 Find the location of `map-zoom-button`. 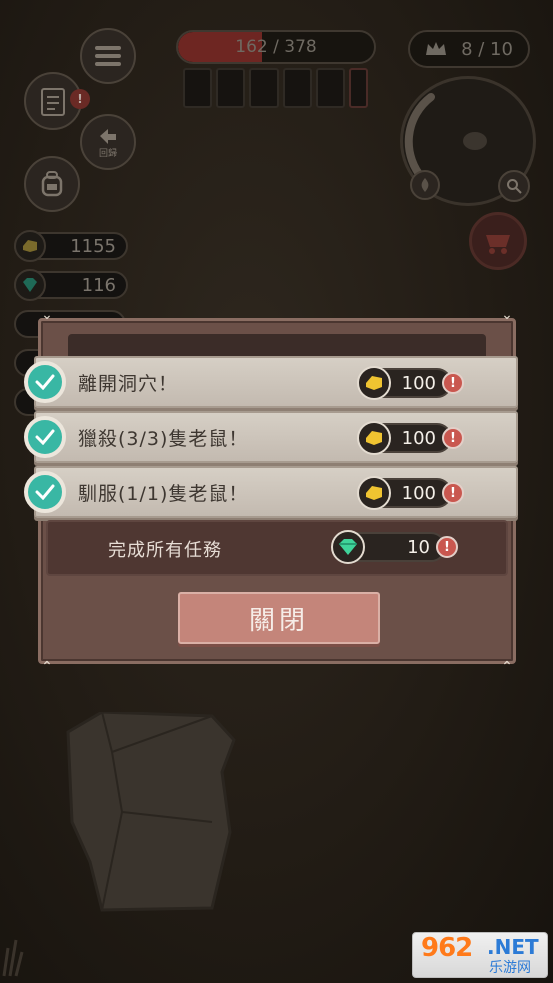

map-zoom-button is located at coordinates (514, 186).